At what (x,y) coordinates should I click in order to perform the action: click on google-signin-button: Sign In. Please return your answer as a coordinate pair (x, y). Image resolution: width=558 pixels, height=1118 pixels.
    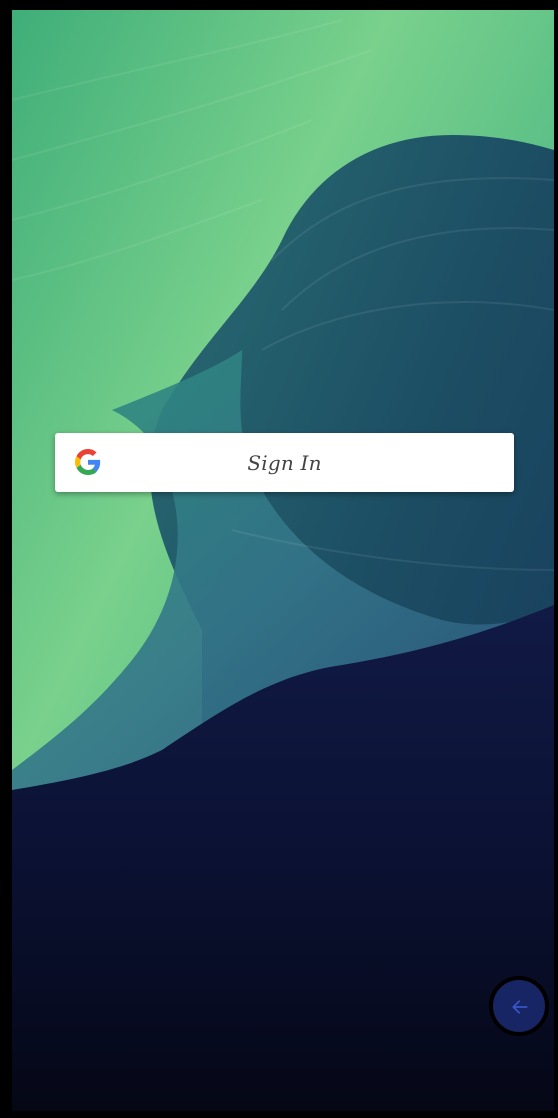
    Looking at the image, I should click on (284, 462).